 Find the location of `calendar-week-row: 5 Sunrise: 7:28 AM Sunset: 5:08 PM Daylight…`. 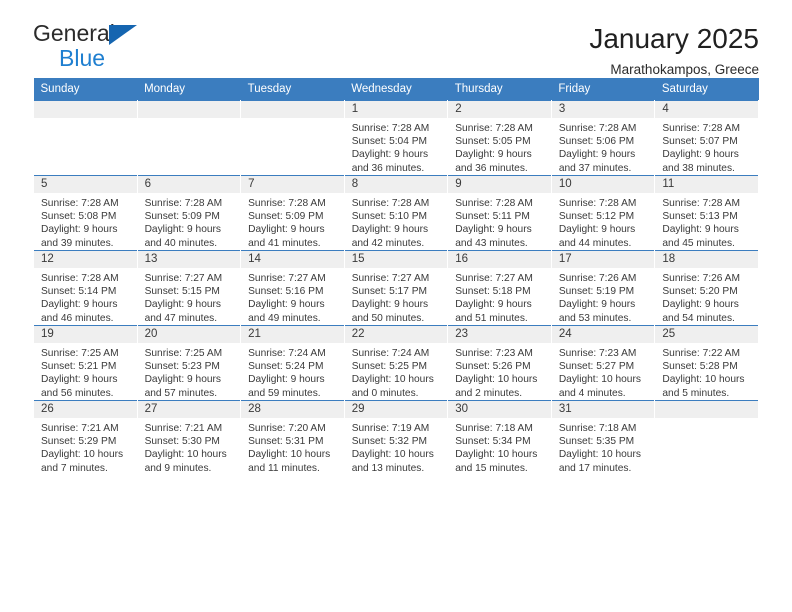

calendar-week-row: 5 Sunrise: 7:28 AM Sunset: 5:08 PM Daylight… is located at coordinates (396, 213).